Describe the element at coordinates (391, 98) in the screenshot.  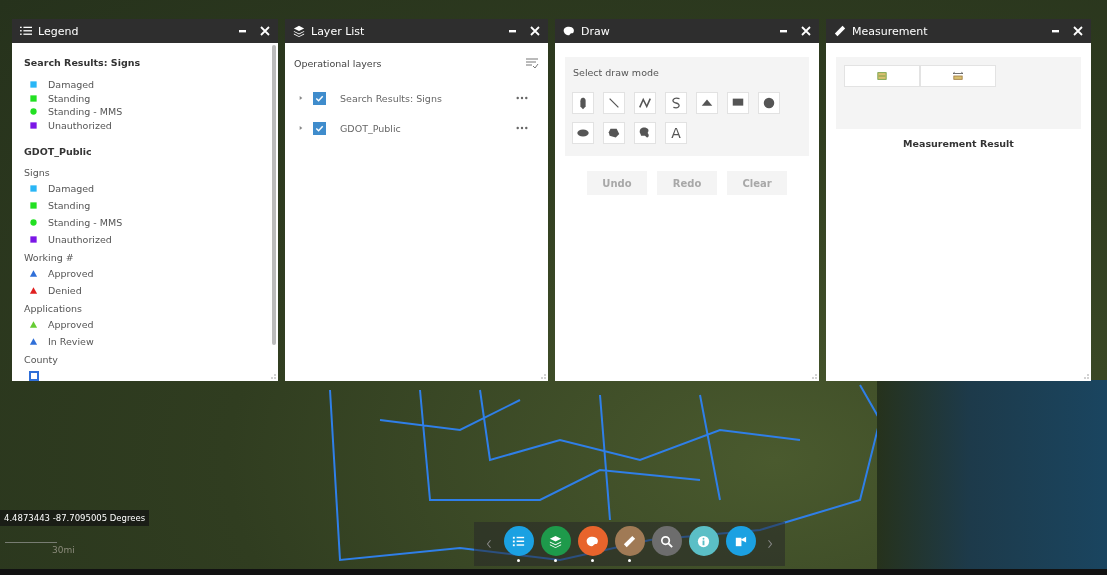
I see `layer-name: Search Results: Signs` at that location.